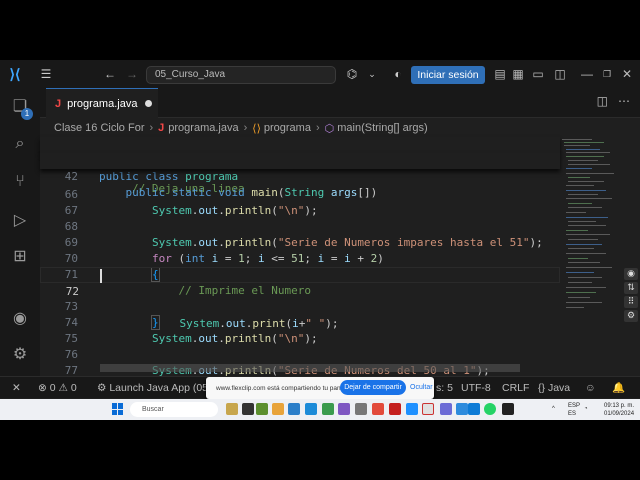 The image size is (640, 480). I want to click on code-line-71: 71 // Imprime el Numero, so click(300, 274).